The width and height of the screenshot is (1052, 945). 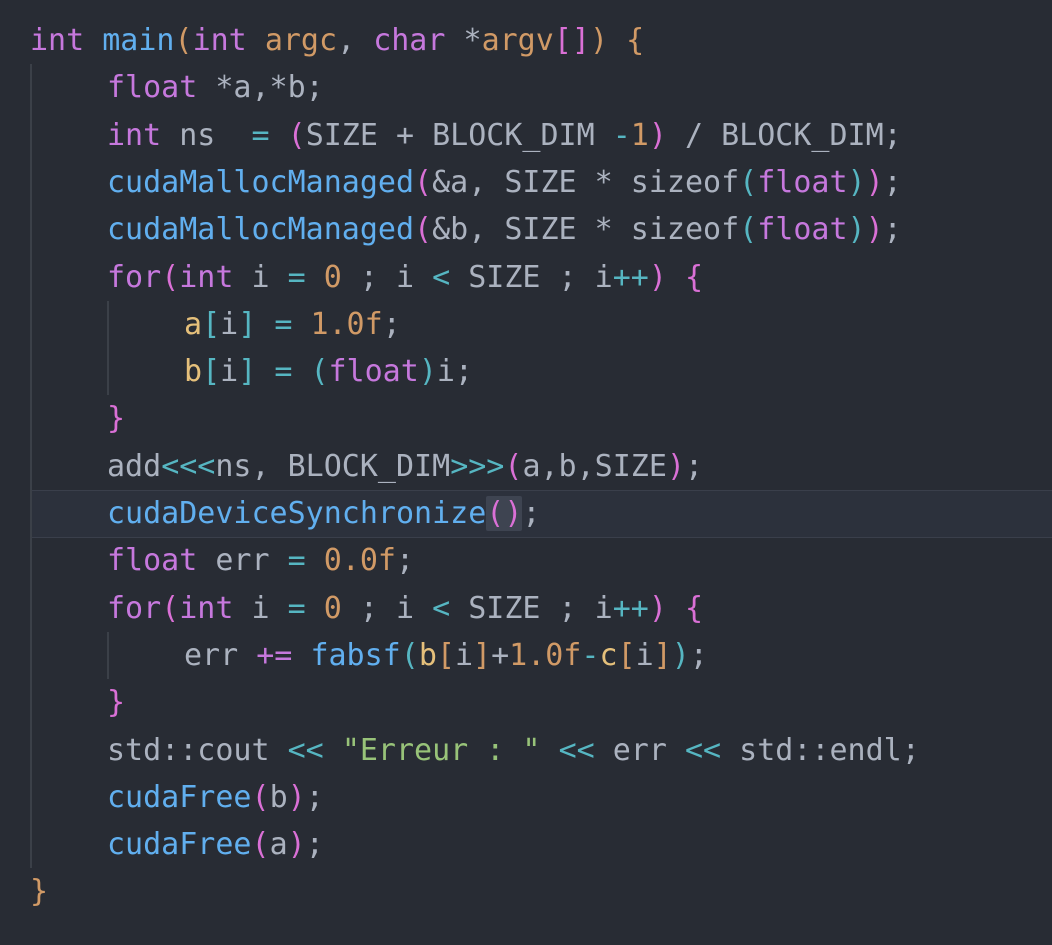 I want to click on code-line-15: }, so click(x=116, y=702).